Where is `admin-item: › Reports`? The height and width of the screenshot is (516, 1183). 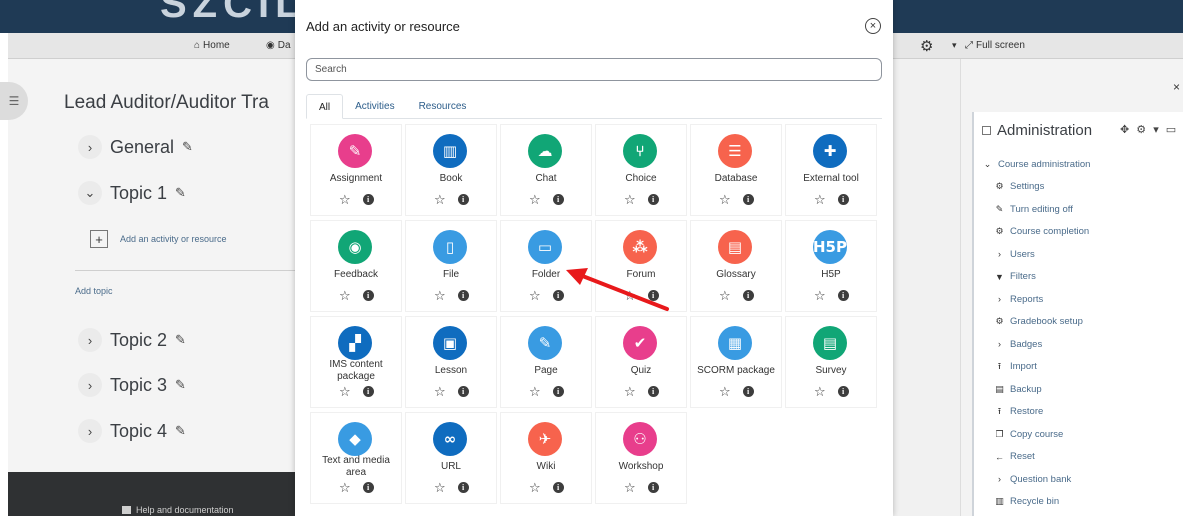 admin-item: › Reports is located at coordinates (1036, 299).